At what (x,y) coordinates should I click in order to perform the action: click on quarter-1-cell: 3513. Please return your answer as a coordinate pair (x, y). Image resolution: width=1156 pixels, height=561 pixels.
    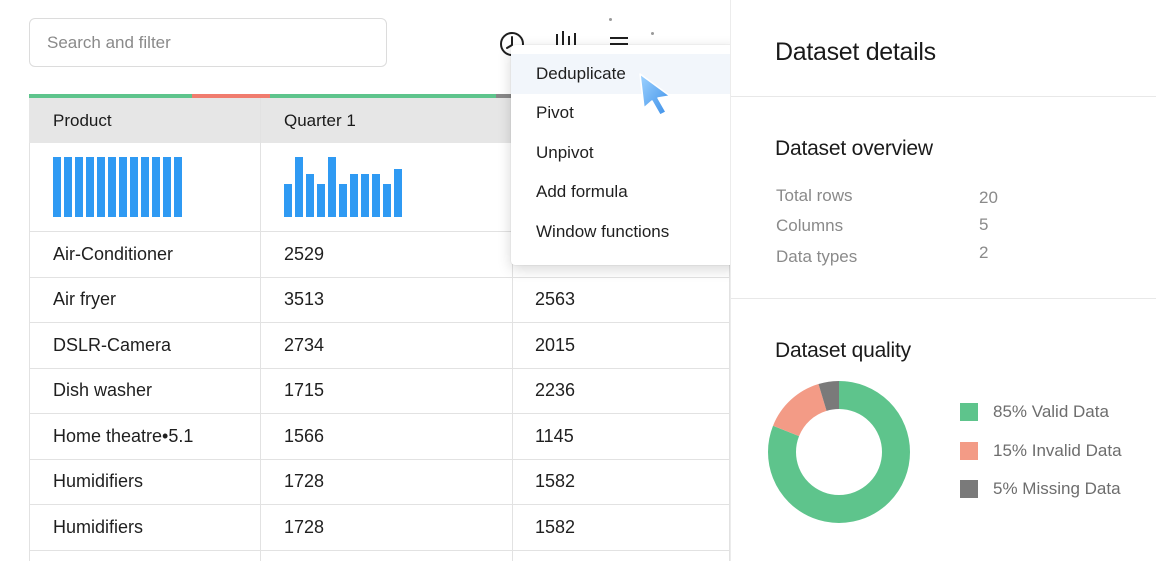
    Looking at the image, I should click on (387, 299).